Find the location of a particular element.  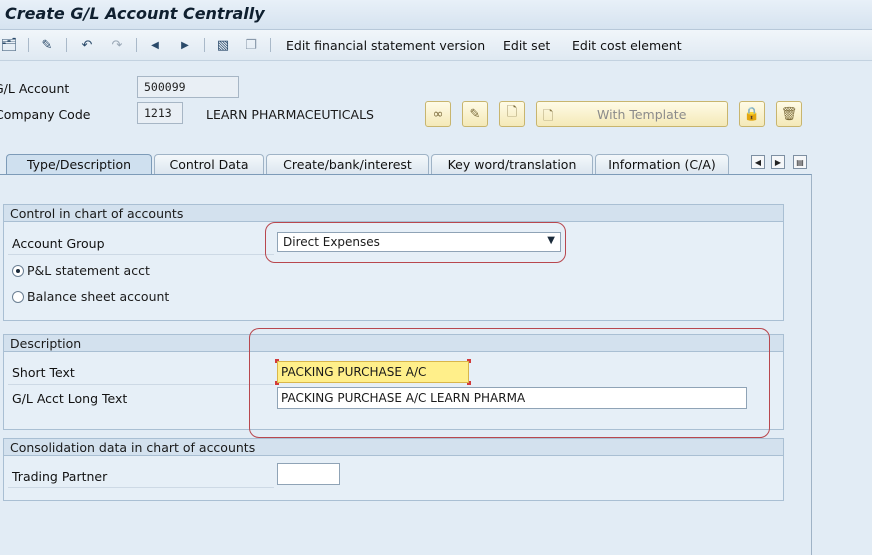

other-object-icon: 🗂 is located at coordinates (9, 45).